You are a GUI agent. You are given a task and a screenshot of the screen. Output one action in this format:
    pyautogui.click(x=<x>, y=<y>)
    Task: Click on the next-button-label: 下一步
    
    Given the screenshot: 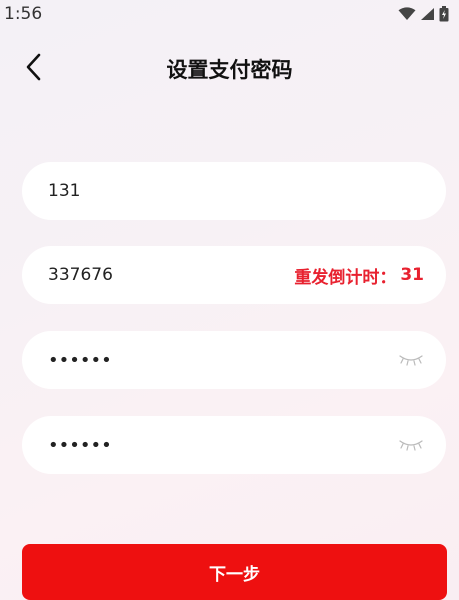 What is the action you would take?
    pyautogui.click(x=234, y=574)
    